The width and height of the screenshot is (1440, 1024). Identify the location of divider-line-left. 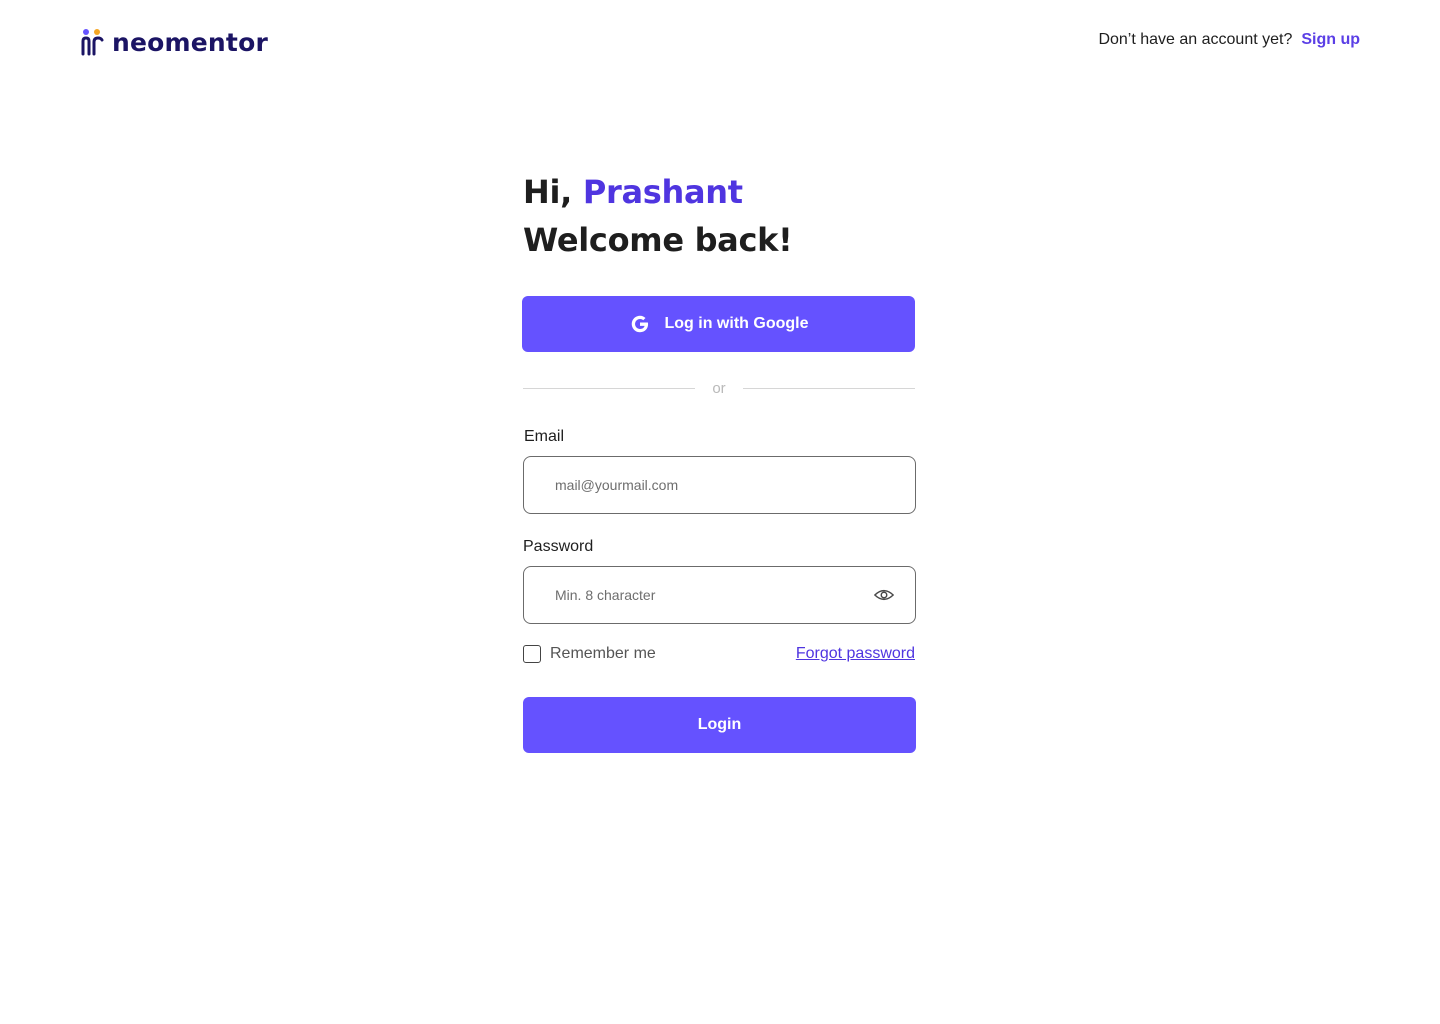
(609, 388).